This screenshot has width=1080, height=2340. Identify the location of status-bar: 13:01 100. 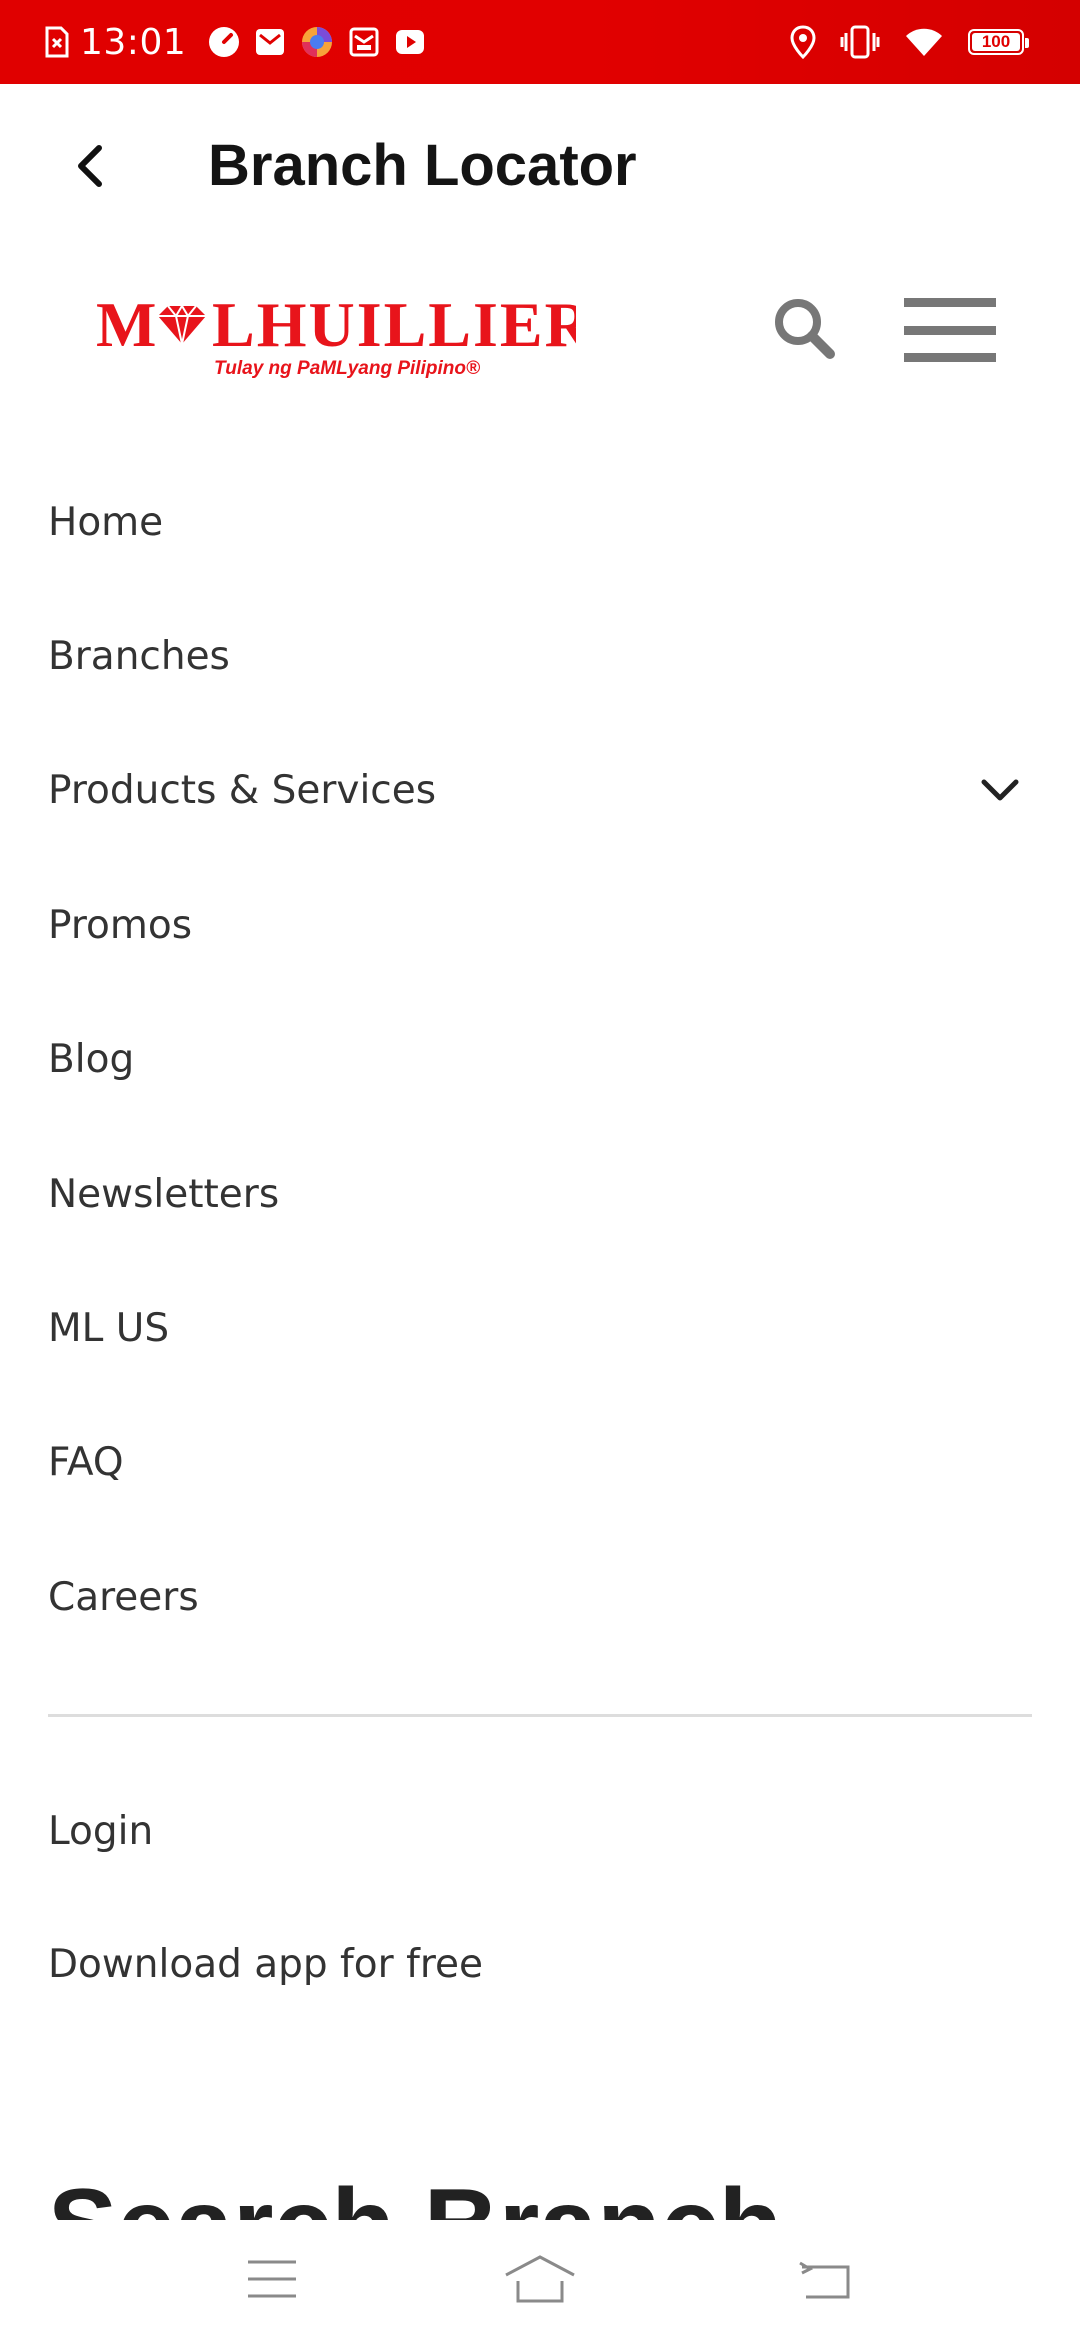
(540, 42).